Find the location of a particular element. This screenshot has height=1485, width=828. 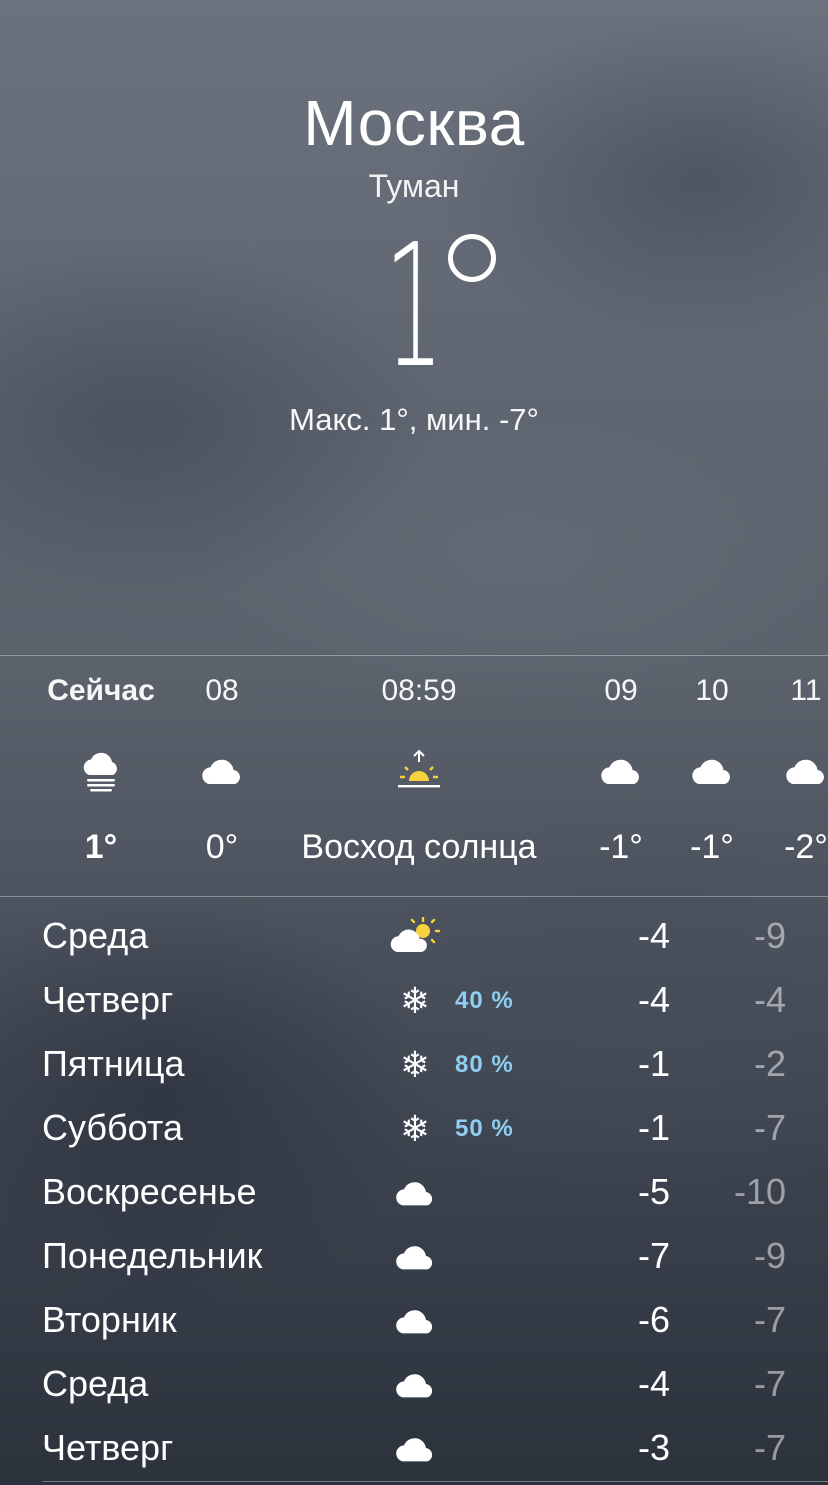

hour-temp: -2° is located at coordinates (806, 847).